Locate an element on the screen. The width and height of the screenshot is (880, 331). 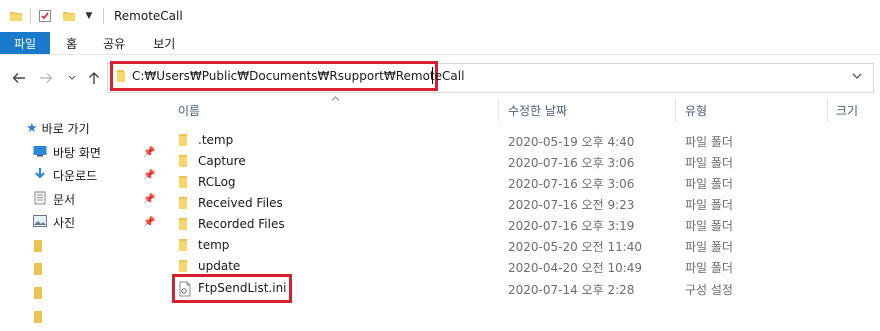
table-row: Received Files 2020-07-16 오전 9:23 파일 폴더 is located at coordinates (524, 203).